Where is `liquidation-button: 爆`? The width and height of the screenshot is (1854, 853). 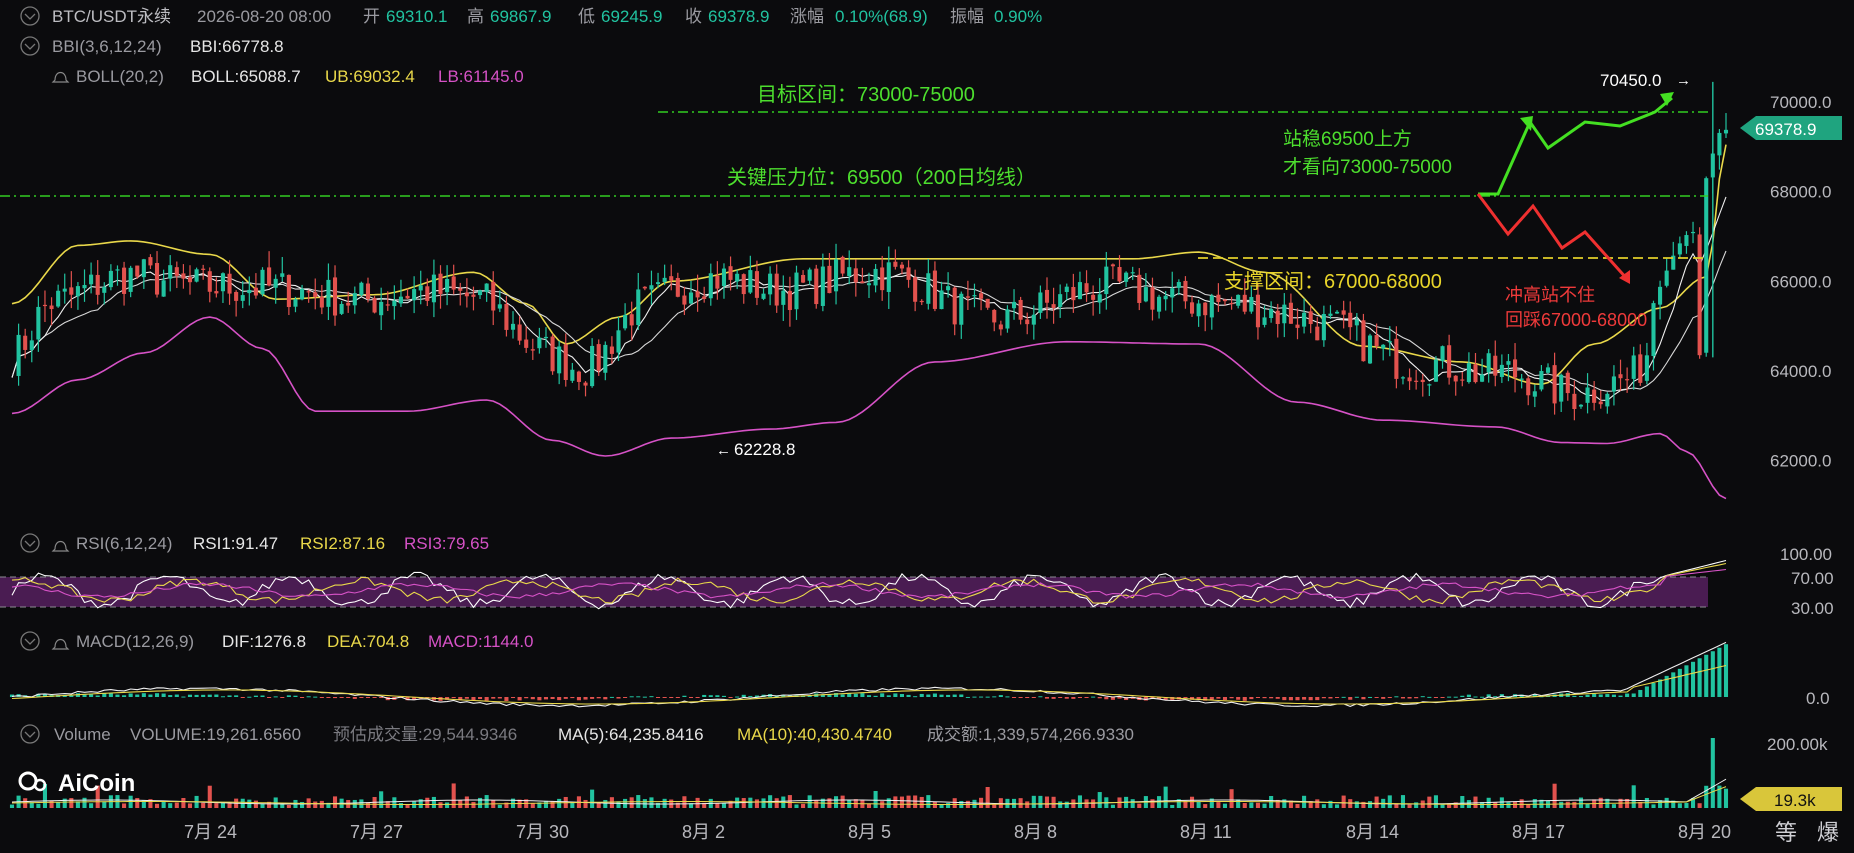
liquidation-button: 爆 is located at coordinates (1828, 832).